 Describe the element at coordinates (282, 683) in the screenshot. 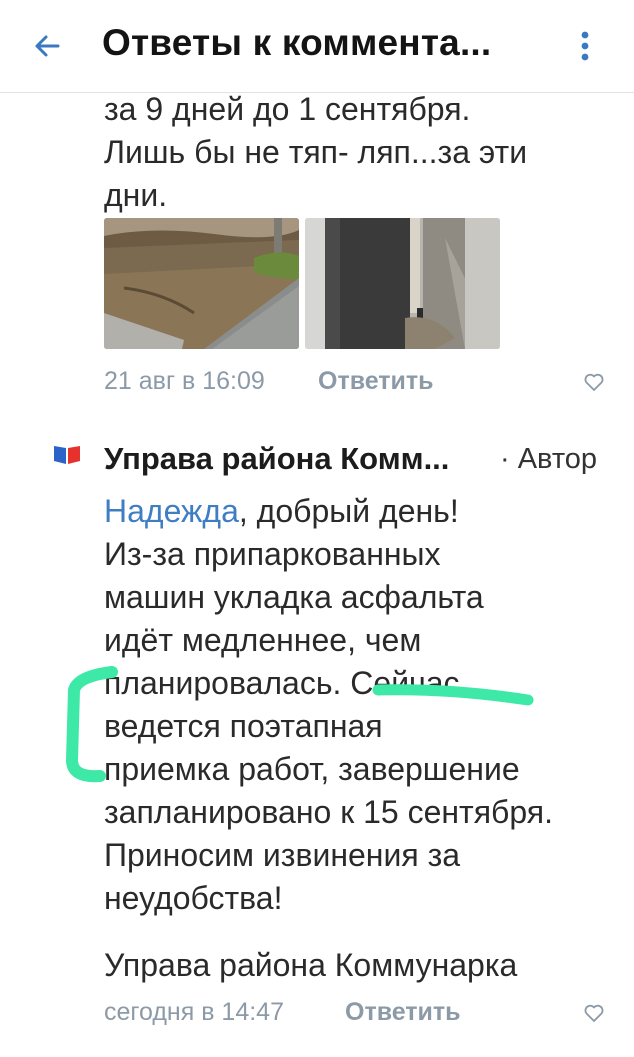

I see `comment-line: планировалась. Сейчас` at that location.